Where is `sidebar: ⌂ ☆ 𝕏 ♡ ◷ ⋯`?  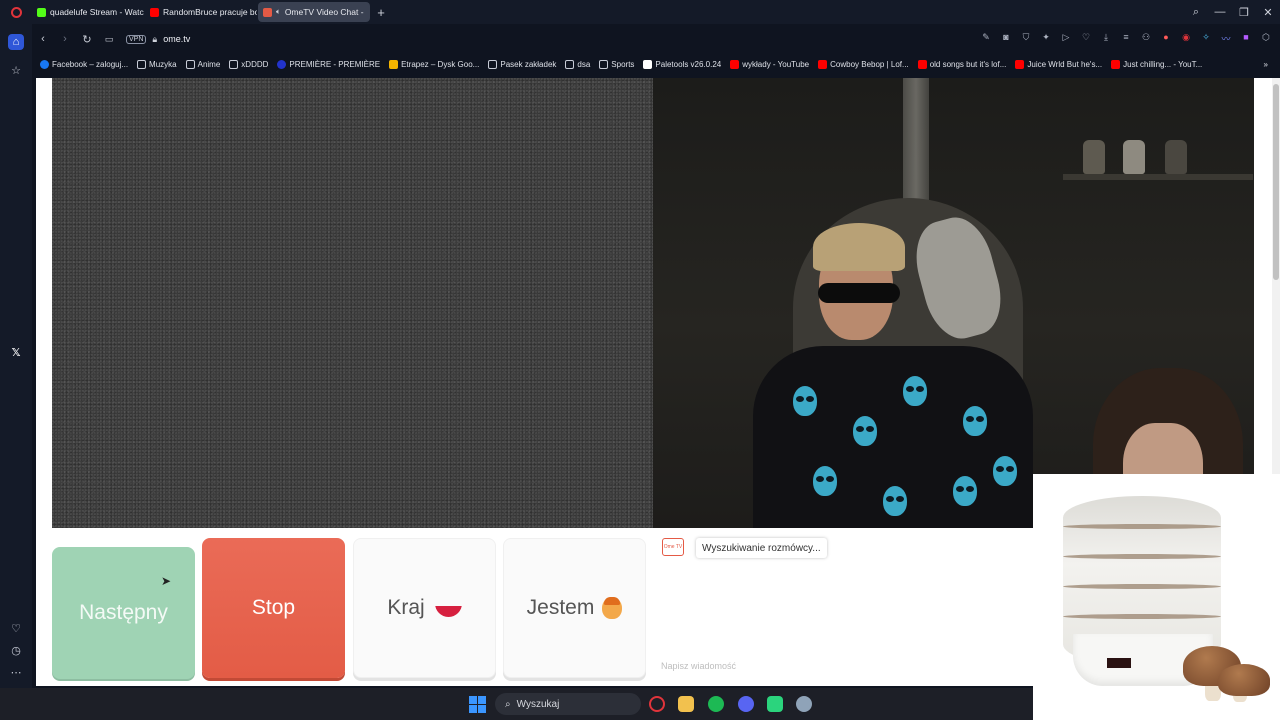
sidebar: ⌂ ☆ 𝕏 ♡ ◷ ⋯ is located at coordinates (16, 356).